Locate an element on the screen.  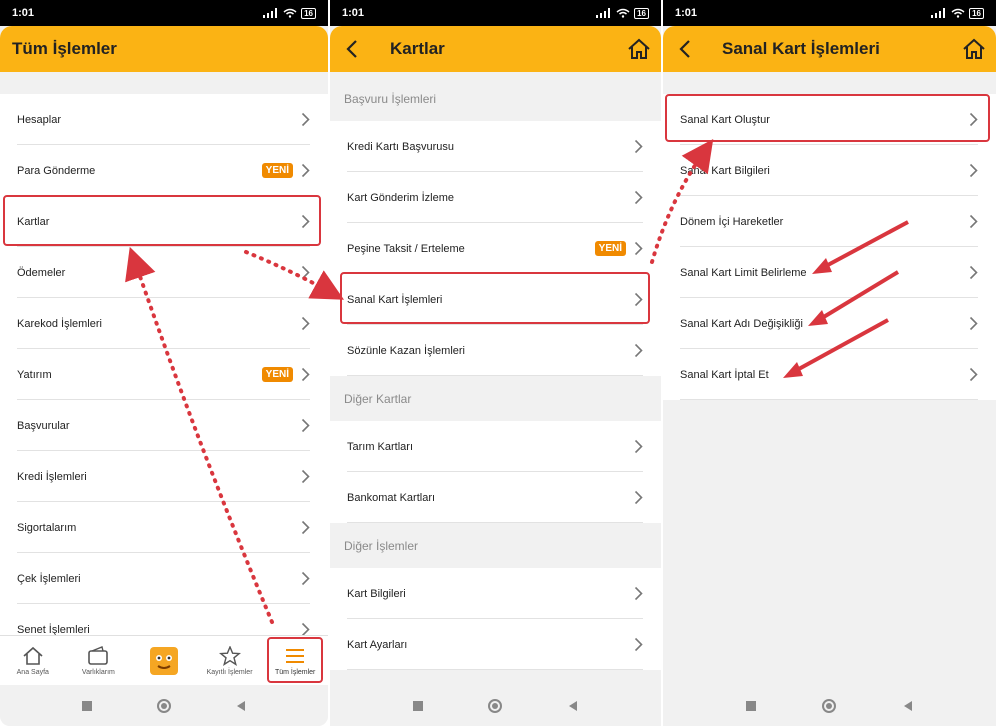
signal-icon is located at coordinates (938, 13).